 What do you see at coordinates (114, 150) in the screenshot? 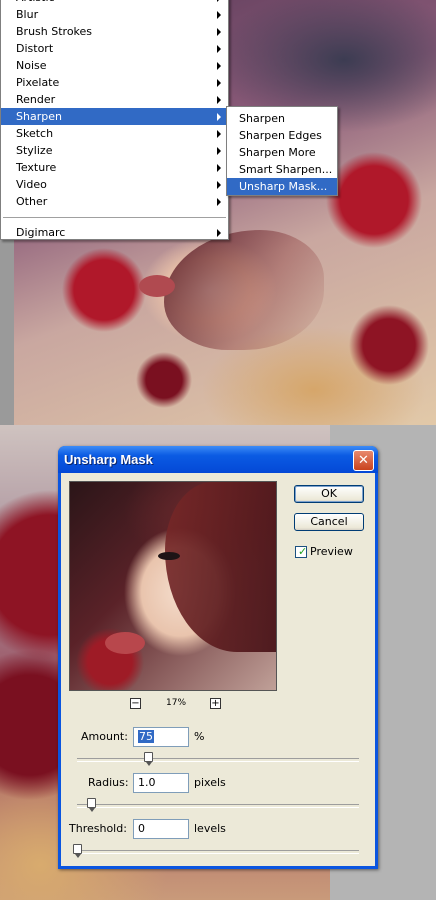
I see `menu-item-stylize: Stylize` at bounding box center [114, 150].